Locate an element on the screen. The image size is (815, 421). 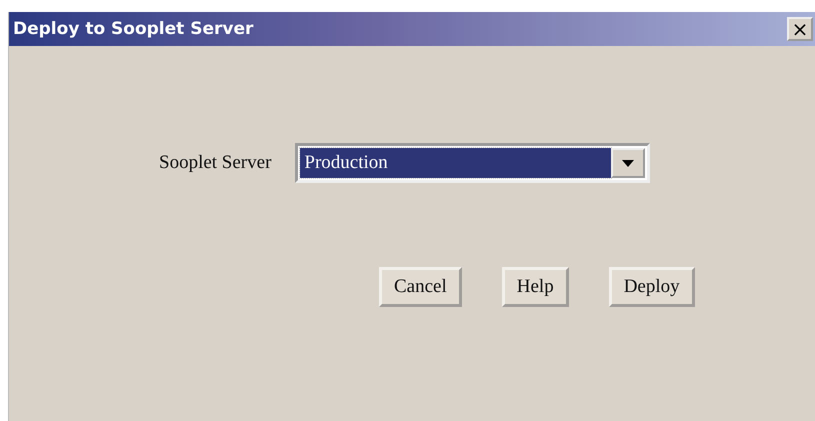
window-title: Deploy to Sooplet Server is located at coordinates (133, 29).